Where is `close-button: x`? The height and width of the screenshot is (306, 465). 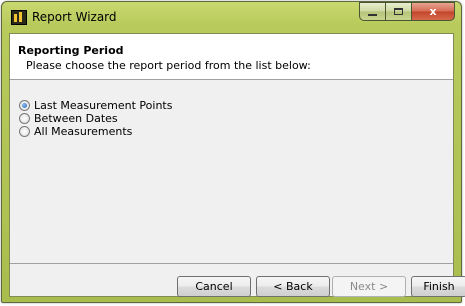 close-button: x is located at coordinates (433, 11).